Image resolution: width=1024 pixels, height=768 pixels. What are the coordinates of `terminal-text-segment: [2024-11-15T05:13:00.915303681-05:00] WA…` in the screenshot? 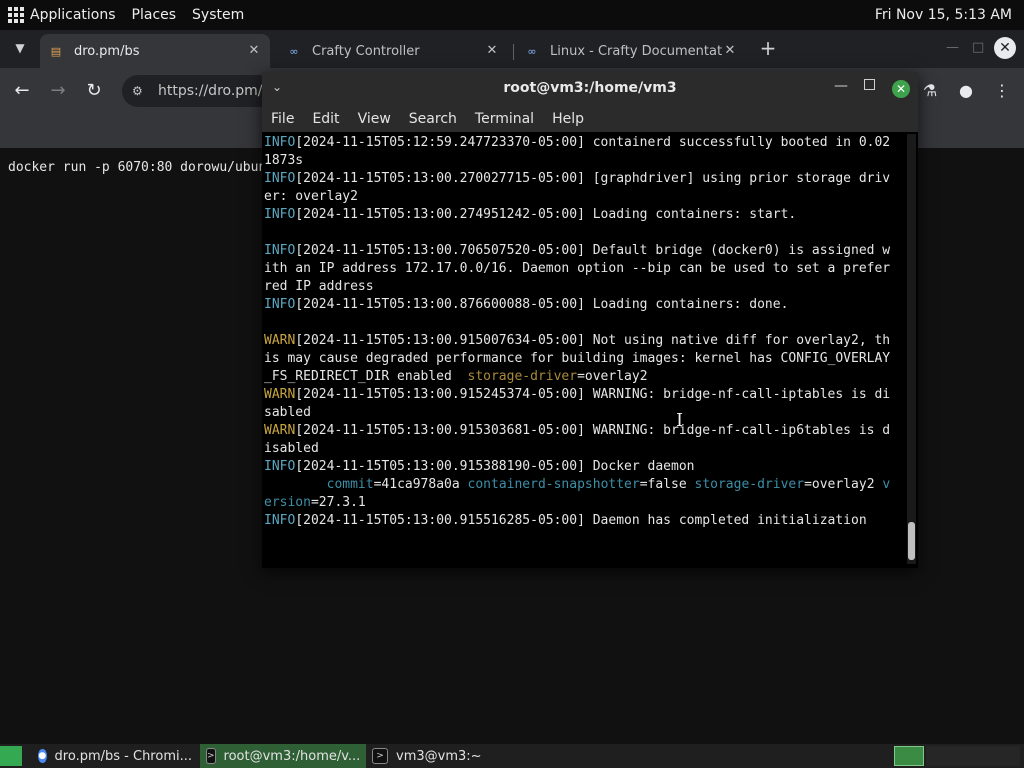 It's located at (593, 430).